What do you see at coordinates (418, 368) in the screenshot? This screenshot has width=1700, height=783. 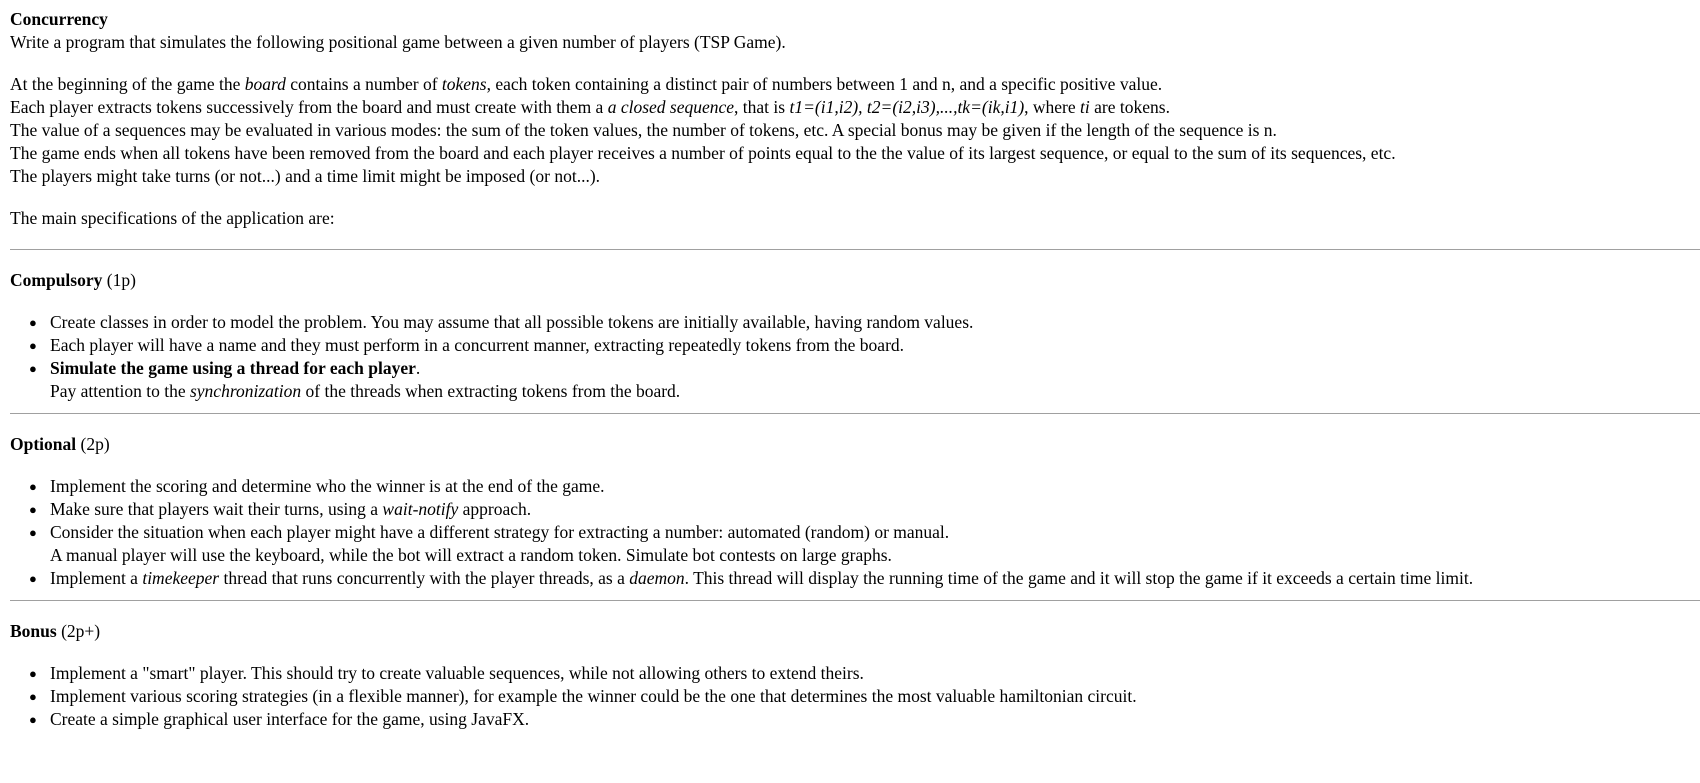 I see `text-run: .` at bounding box center [418, 368].